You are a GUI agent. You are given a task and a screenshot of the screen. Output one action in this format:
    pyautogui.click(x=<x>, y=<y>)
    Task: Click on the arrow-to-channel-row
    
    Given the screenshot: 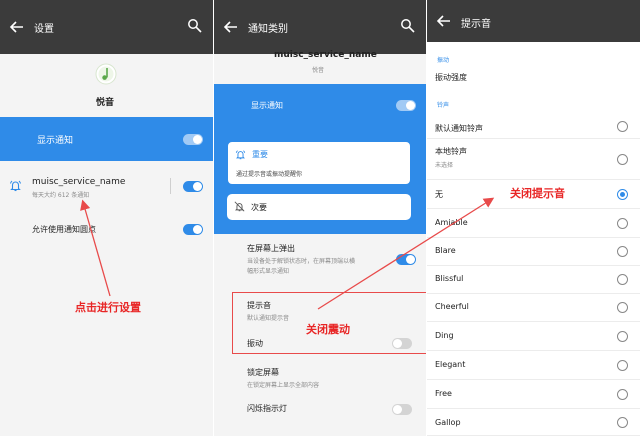 What is the action you would take?
    pyautogui.click(x=95, y=248)
    